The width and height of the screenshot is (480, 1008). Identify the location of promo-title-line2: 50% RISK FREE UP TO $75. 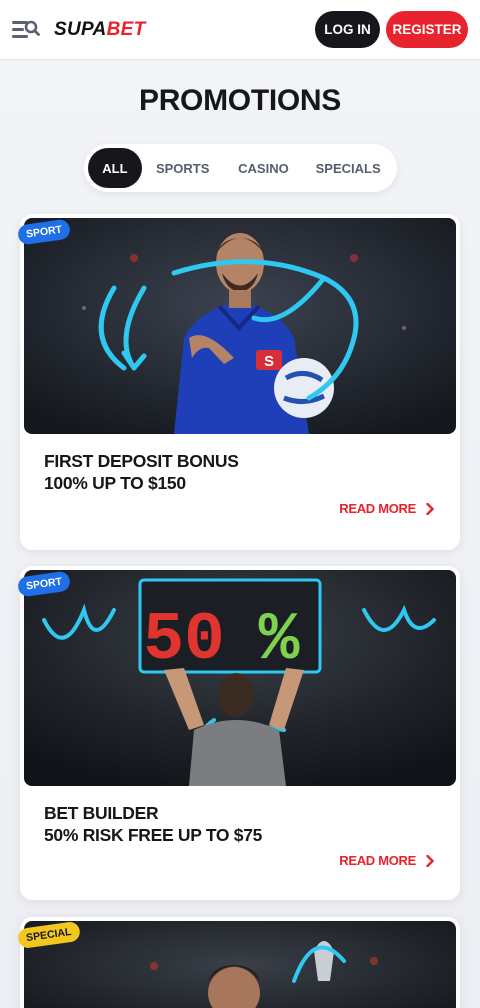
(153, 835).